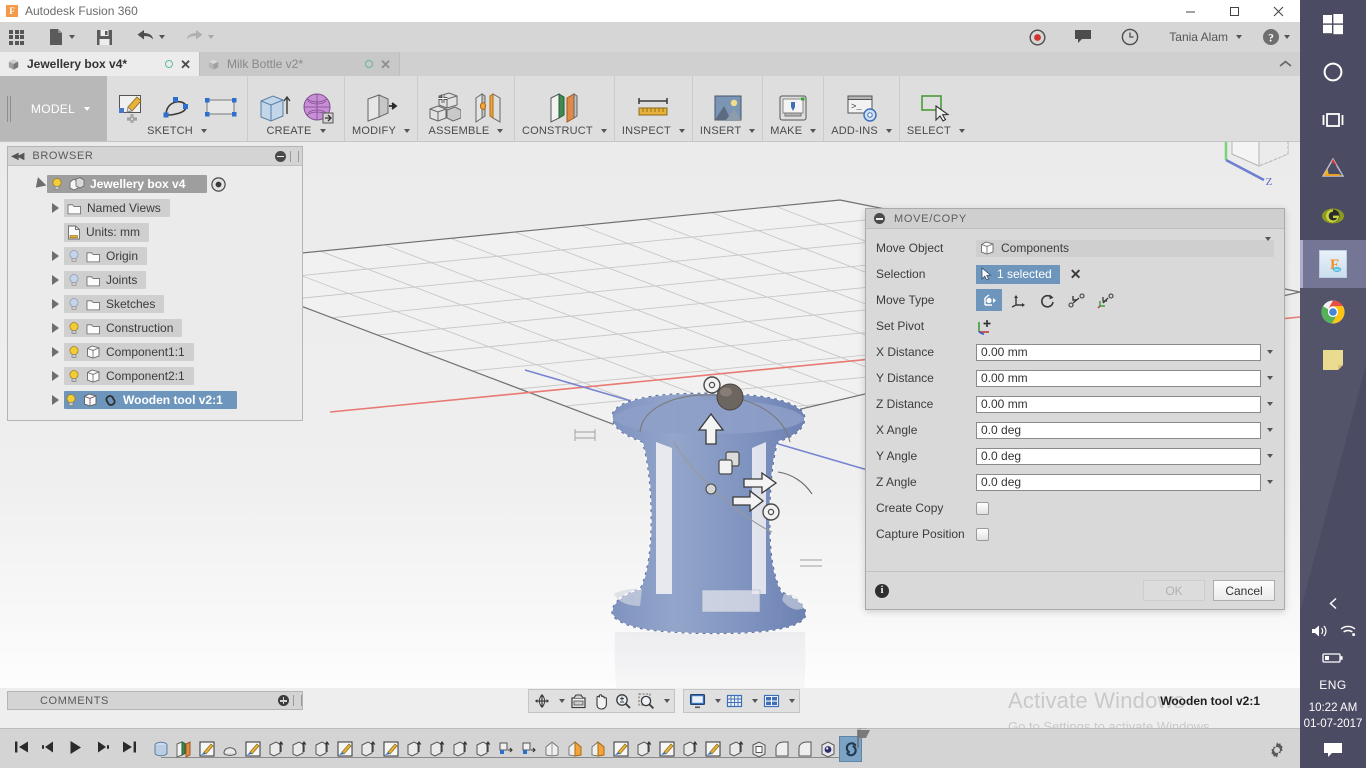 The image size is (1366, 768). I want to click on rotate-handle-right, so click(771, 512).